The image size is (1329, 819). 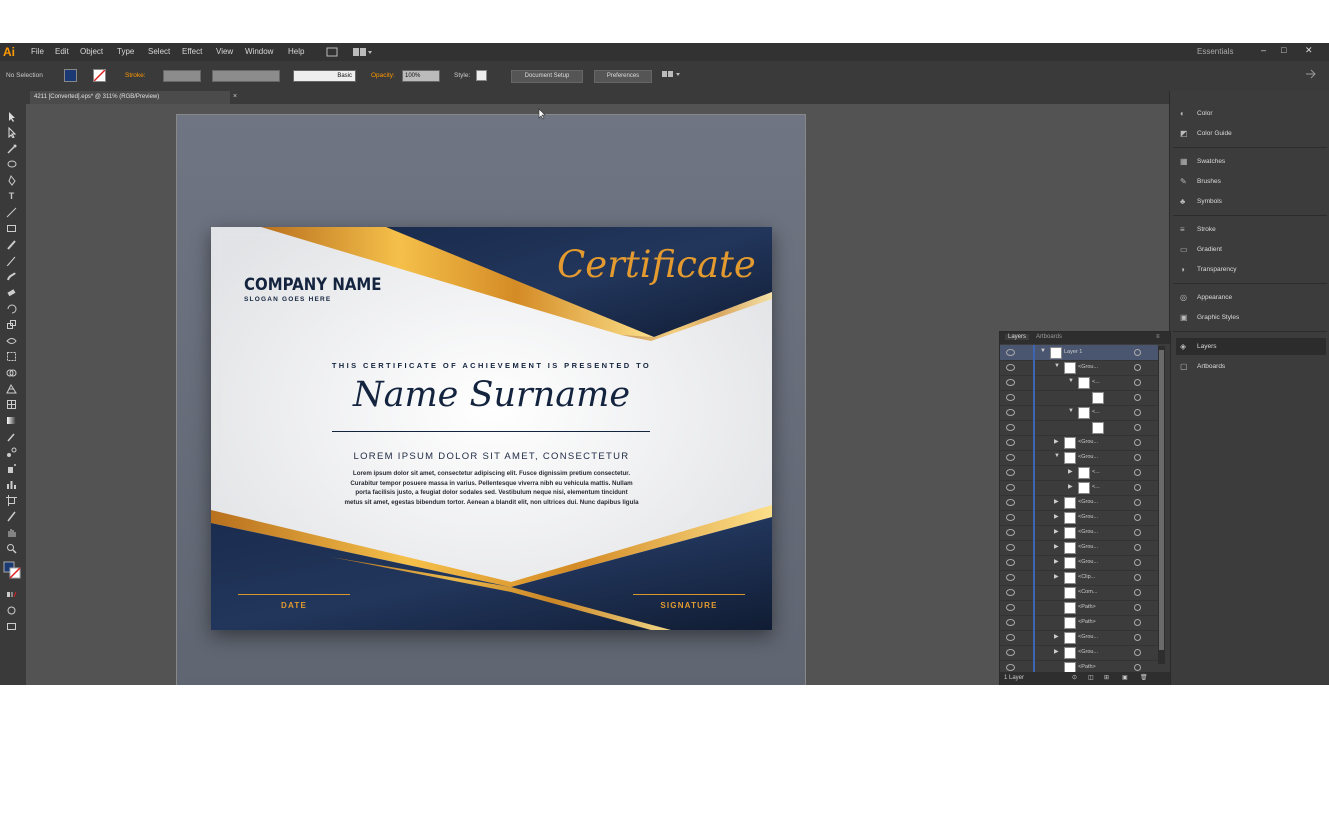 I want to click on make-clipping-mask-icon: ◫, so click(x=1091, y=677).